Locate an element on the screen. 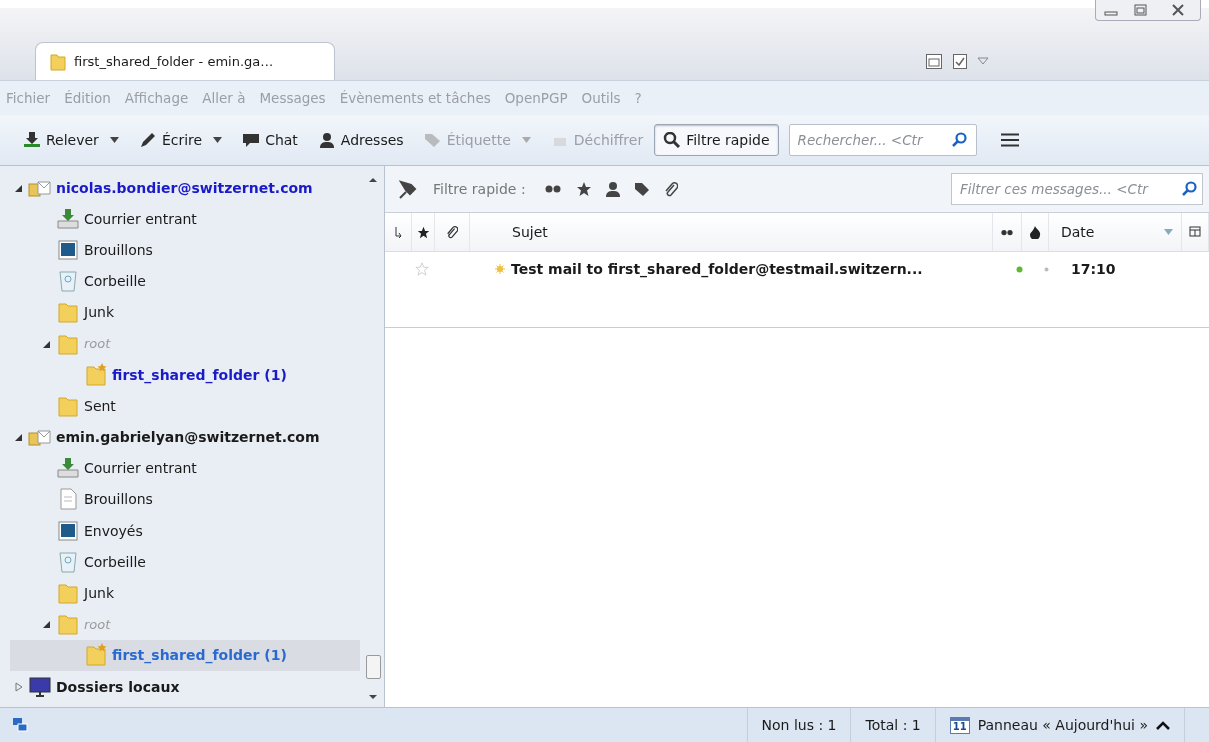  folder-name: emin.gabrielyan@switzernet.com is located at coordinates (188, 437).